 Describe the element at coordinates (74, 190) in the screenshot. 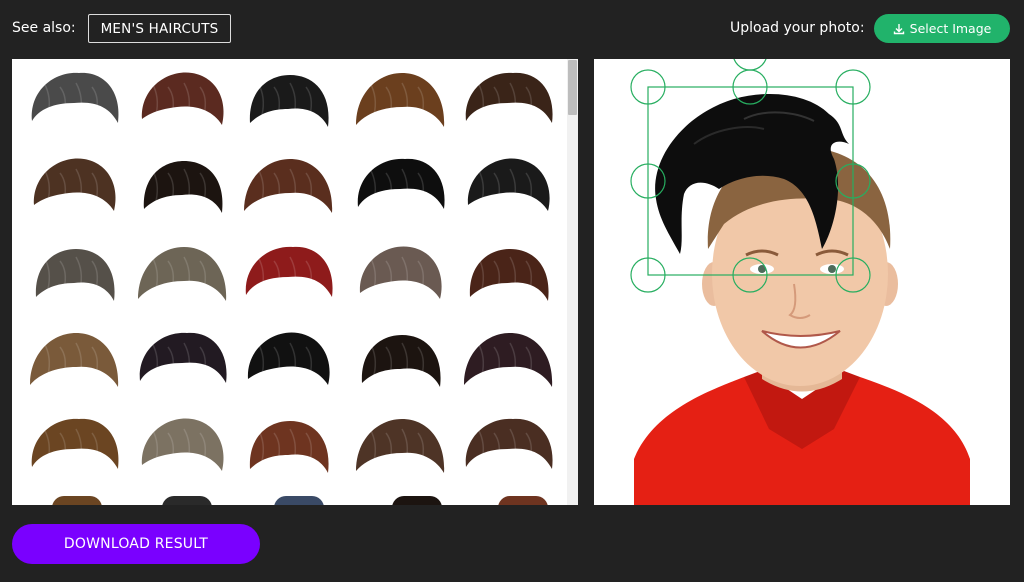

I see `hairstyle-6-thumbnail` at that location.